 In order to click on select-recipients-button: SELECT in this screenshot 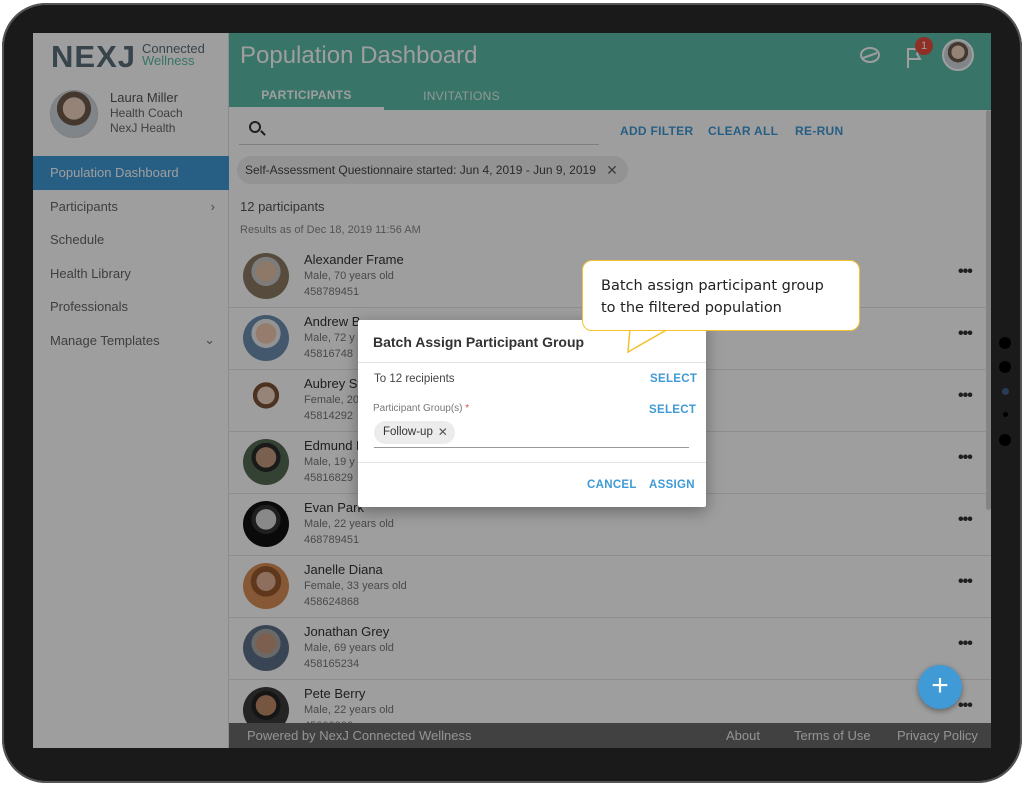, I will do `click(673, 379)`.